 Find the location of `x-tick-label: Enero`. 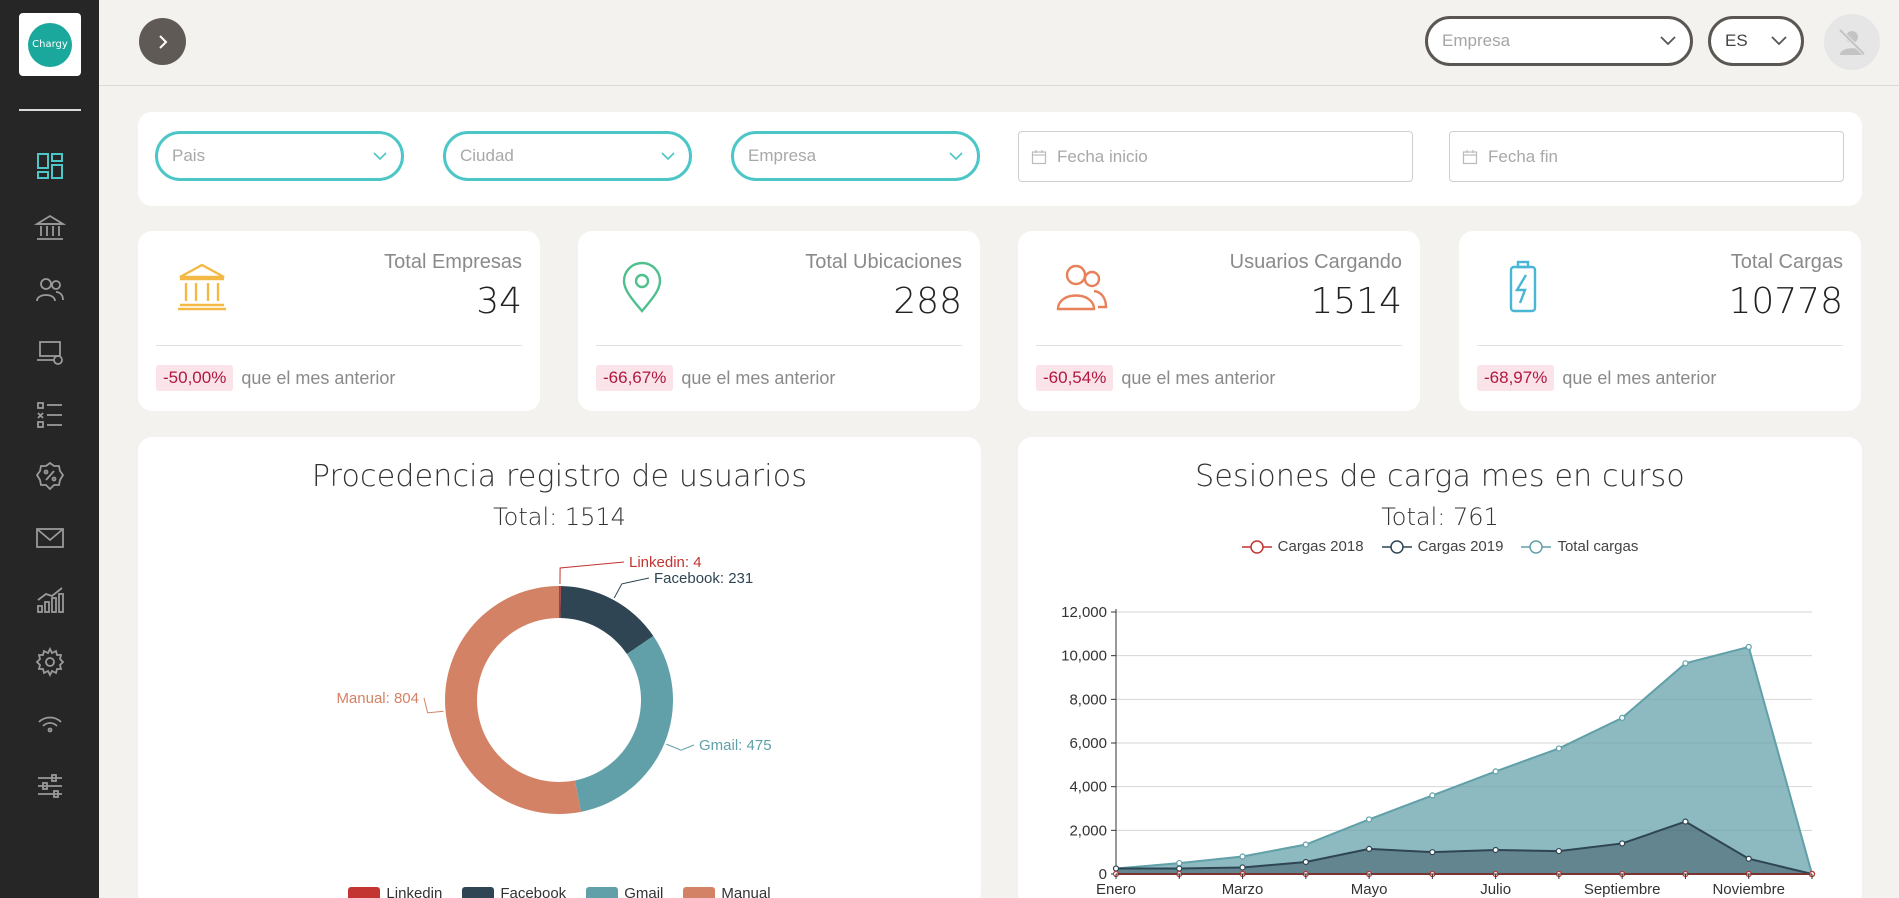

x-tick-label: Enero is located at coordinates (1116, 889).